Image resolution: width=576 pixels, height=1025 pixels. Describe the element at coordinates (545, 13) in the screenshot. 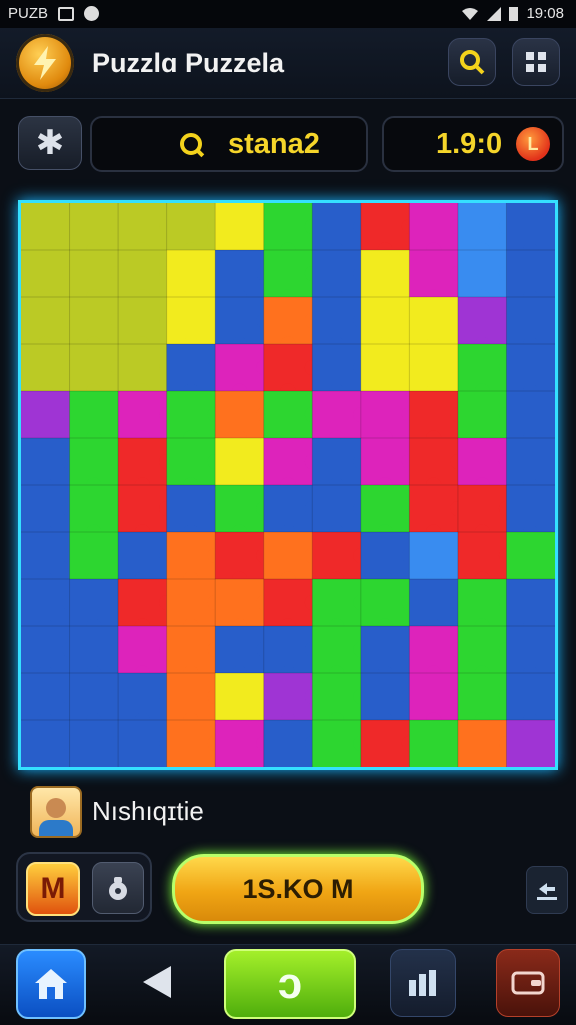

I see `status-time: 19:08` at that location.